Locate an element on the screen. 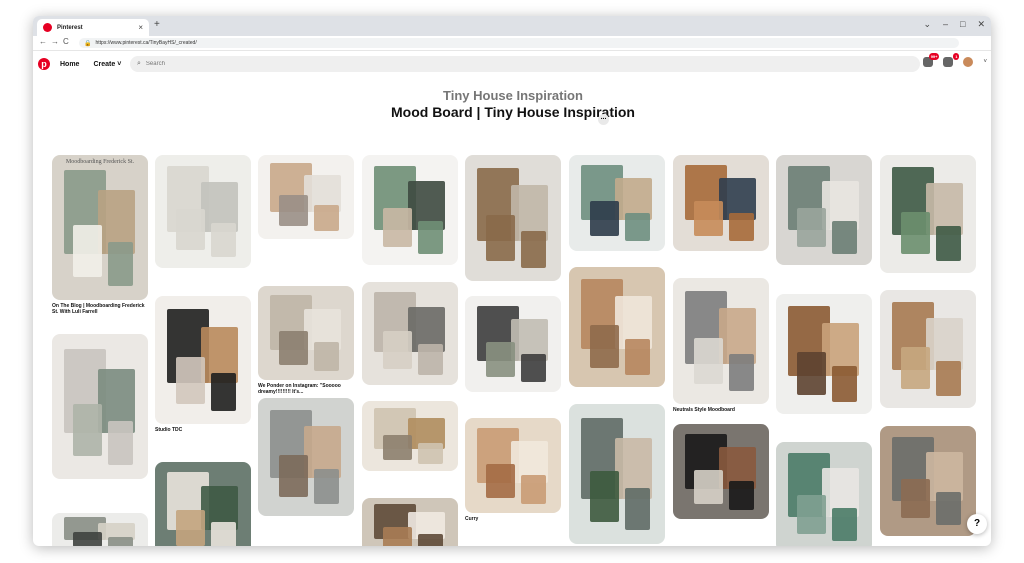 The width and height of the screenshot is (1024, 563). back-arrow-icon: ← is located at coordinates (45, 41).